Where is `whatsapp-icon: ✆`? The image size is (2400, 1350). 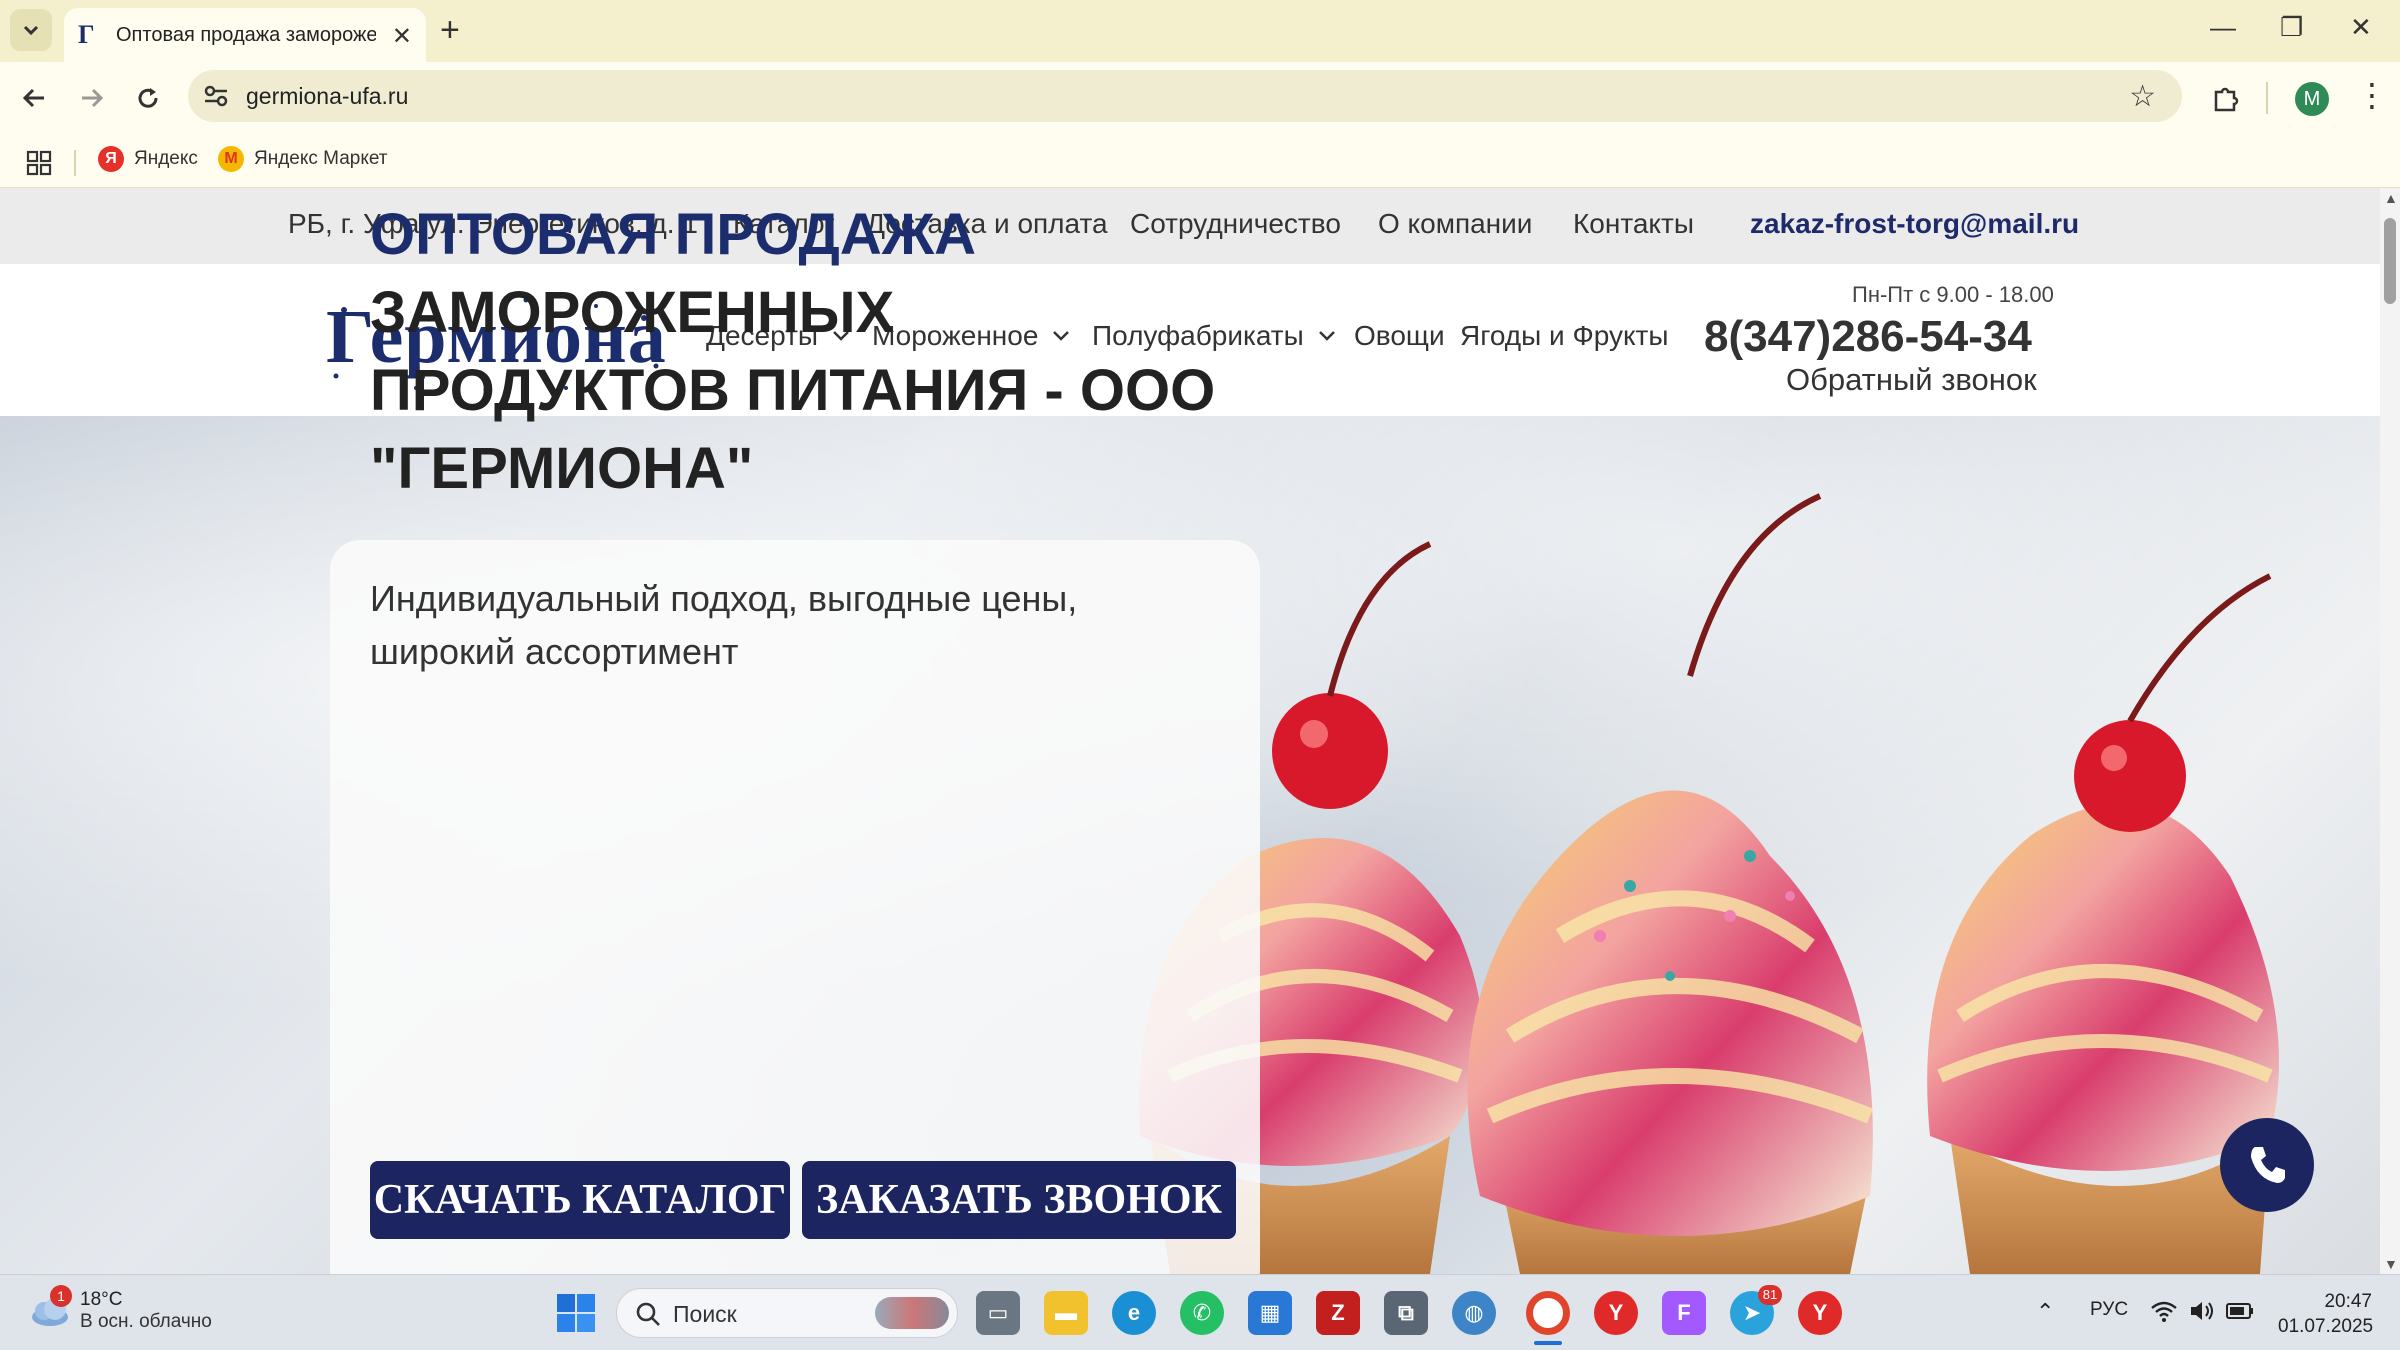 whatsapp-icon: ✆ is located at coordinates (1202, 1313).